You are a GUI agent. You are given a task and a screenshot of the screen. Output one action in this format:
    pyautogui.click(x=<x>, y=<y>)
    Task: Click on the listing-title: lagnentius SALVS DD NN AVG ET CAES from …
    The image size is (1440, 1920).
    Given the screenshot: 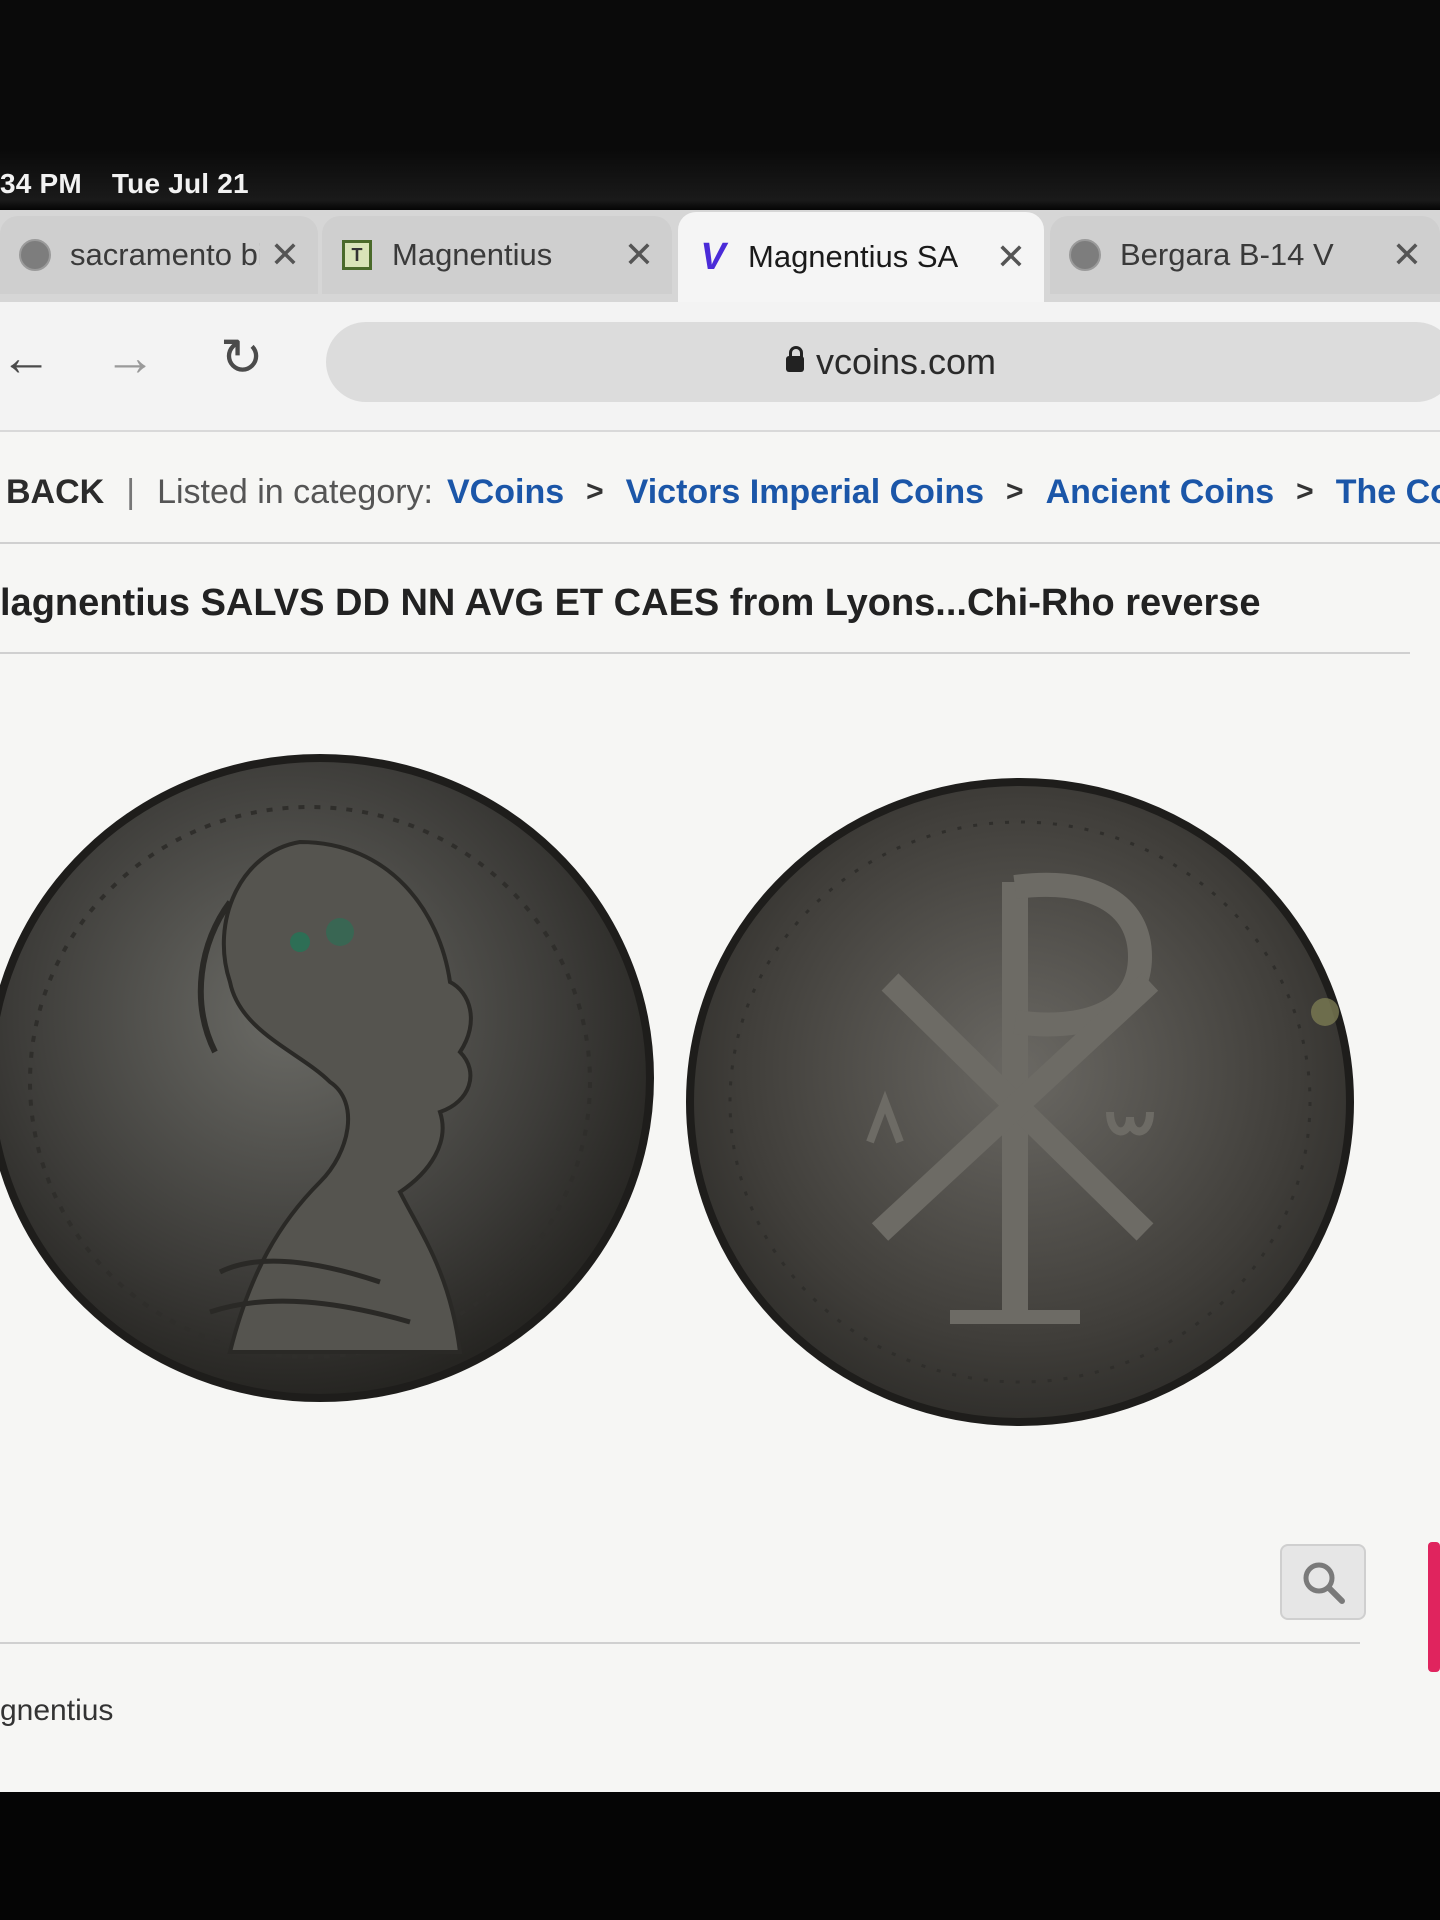 What is the action you would take?
    pyautogui.click(x=630, y=603)
    